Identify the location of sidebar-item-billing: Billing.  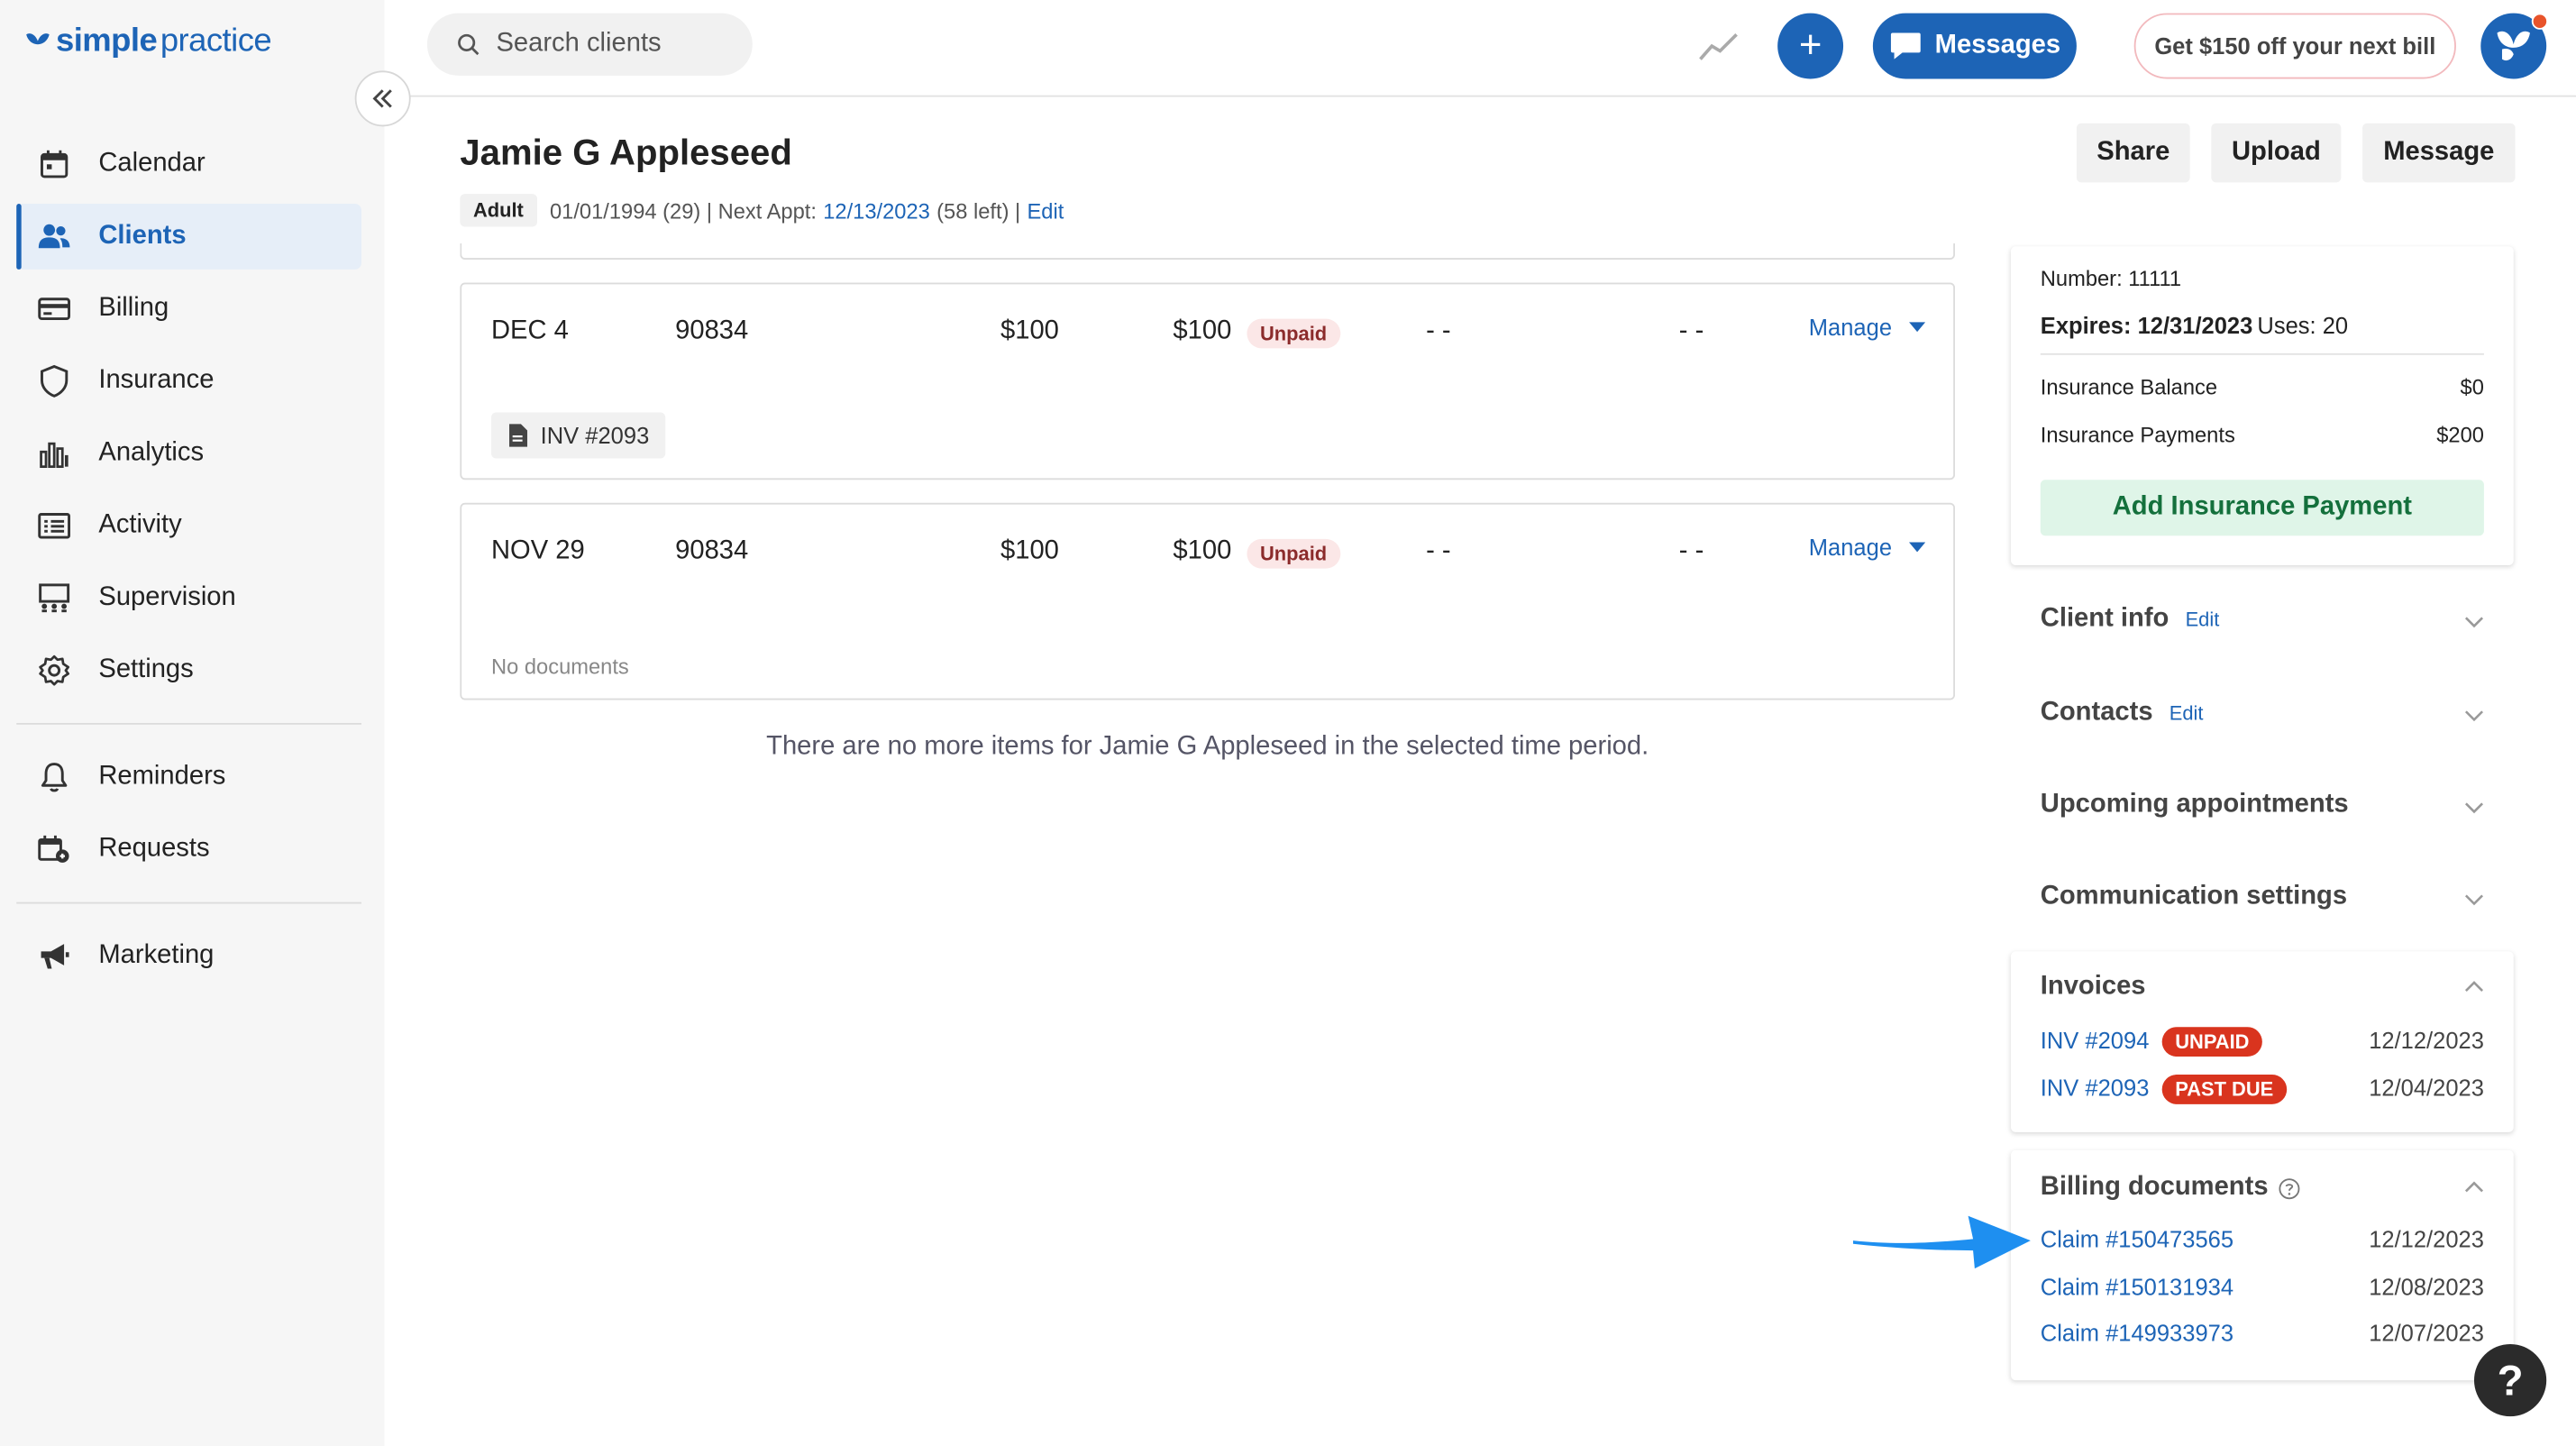
(188, 309).